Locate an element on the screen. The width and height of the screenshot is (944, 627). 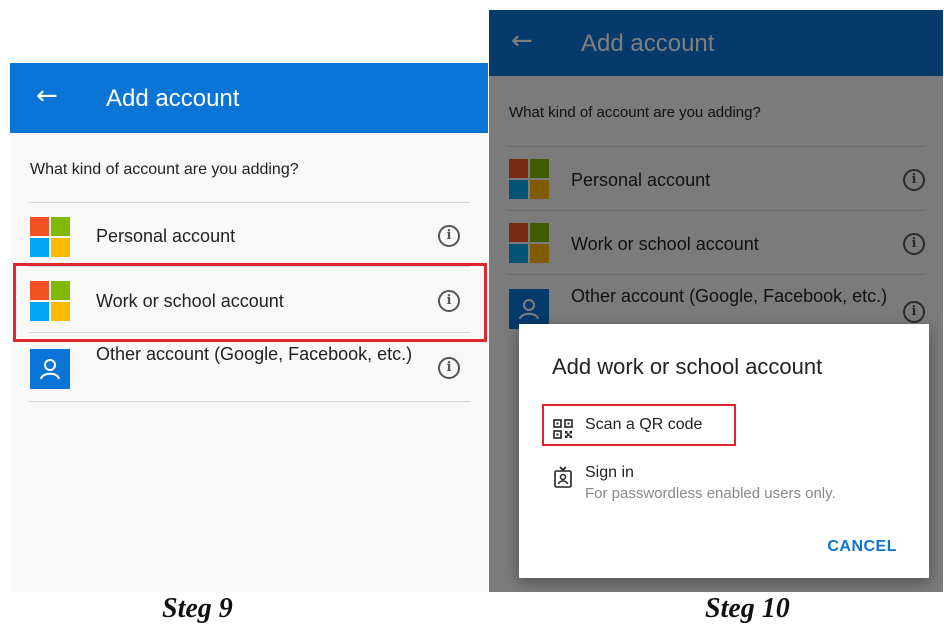
account-option-label: Other account (Google, Facebook, etc.) is located at coordinates (254, 354).